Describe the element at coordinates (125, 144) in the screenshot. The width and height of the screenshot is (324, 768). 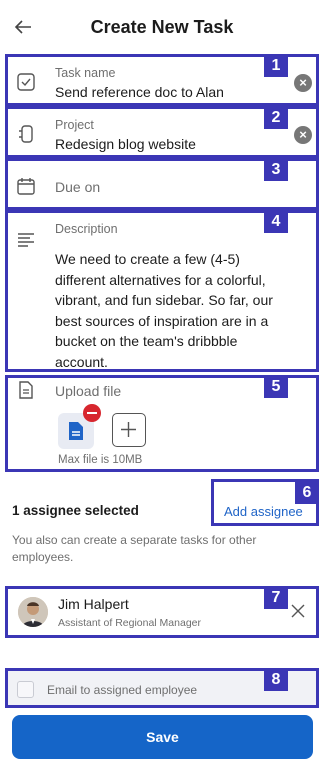
I see `project-value: Redesign blog website` at that location.